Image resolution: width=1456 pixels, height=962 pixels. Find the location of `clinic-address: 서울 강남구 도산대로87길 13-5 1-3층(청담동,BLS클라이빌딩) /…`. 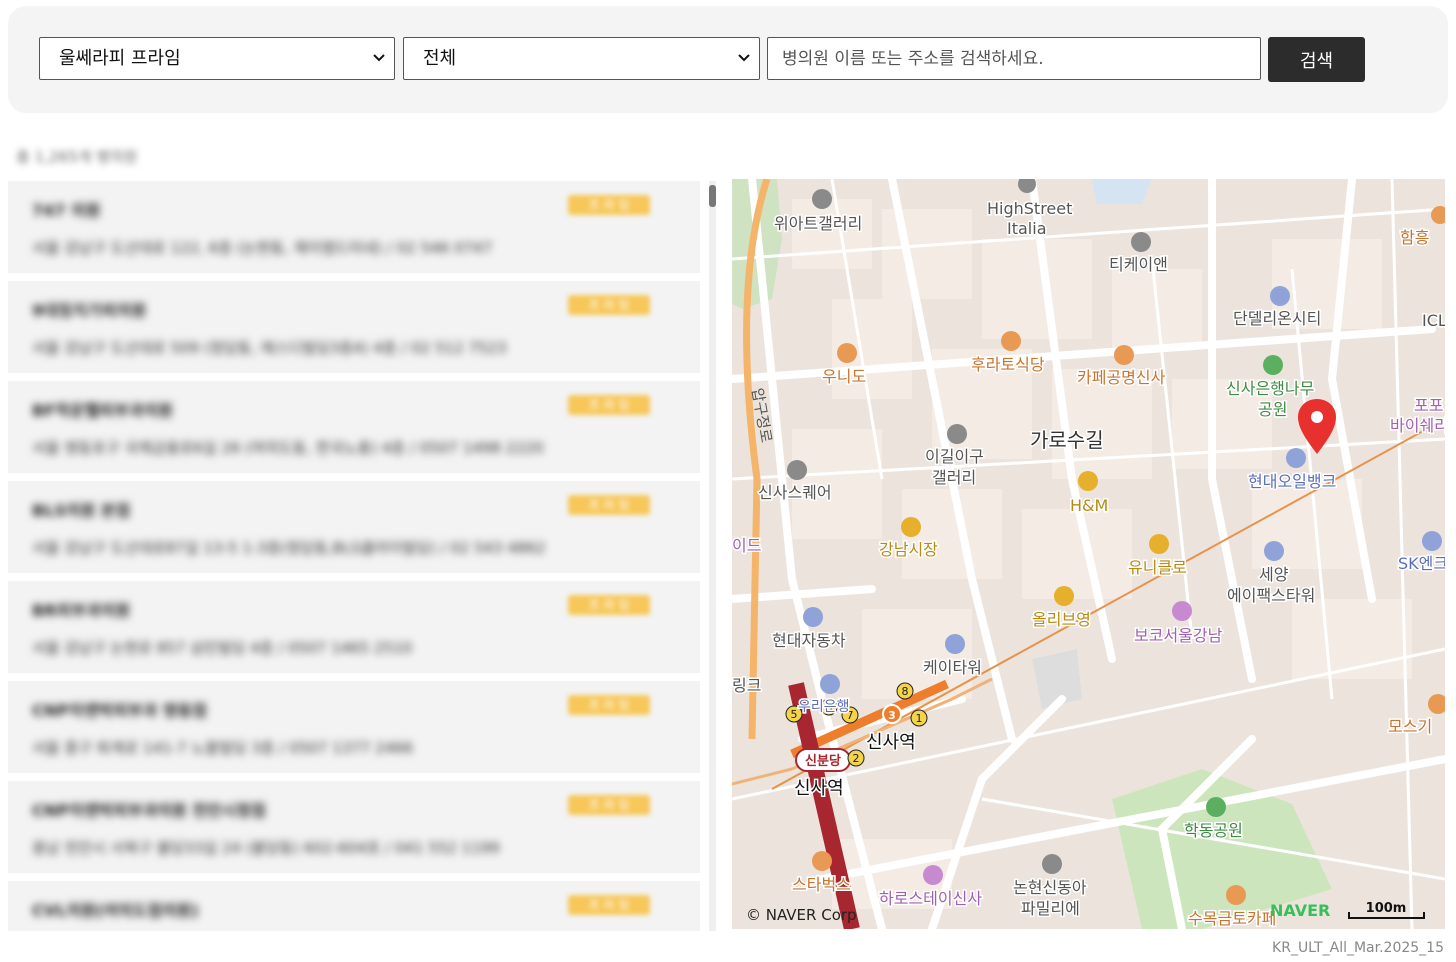

clinic-address: 서울 강남구 도산대로87길 13-5 1-3층(청담동,BLS클라이빌딩) /… is located at coordinates (289, 548).